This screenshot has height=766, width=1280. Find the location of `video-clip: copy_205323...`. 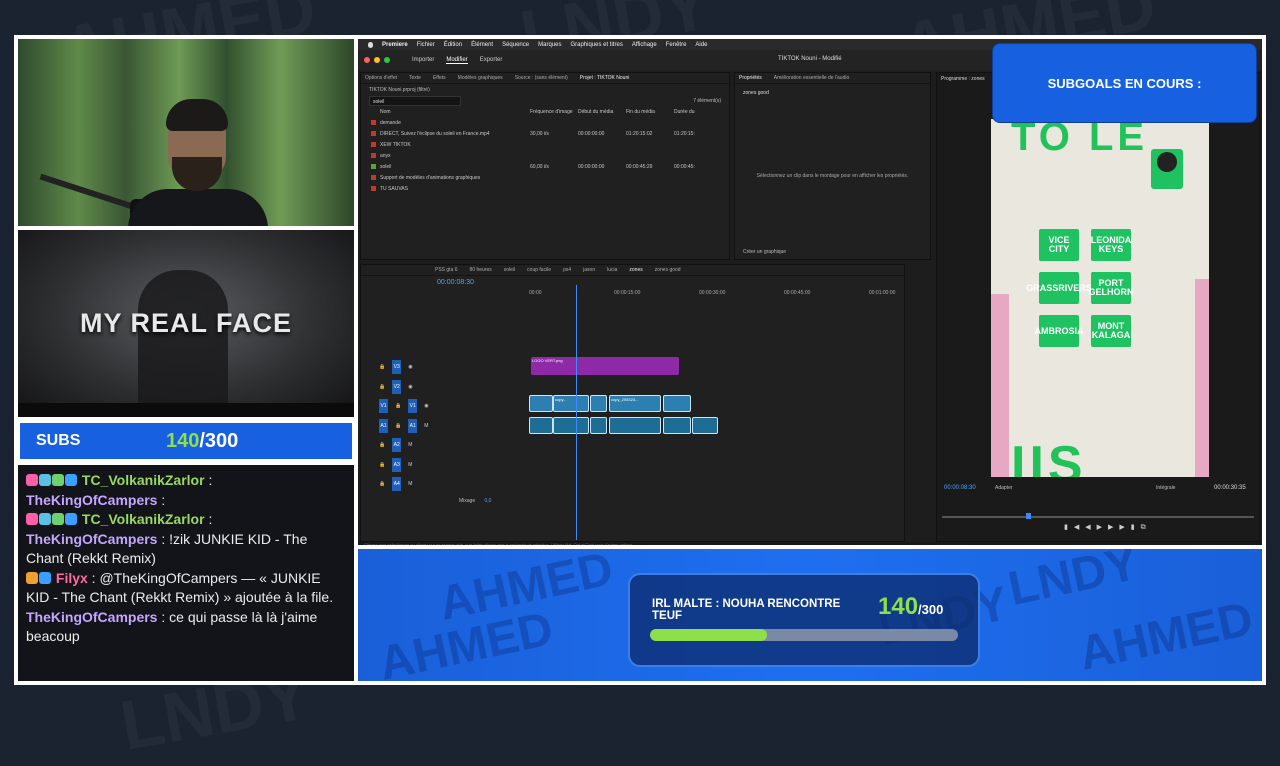

video-clip: copy_205323... is located at coordinates (635, 403).